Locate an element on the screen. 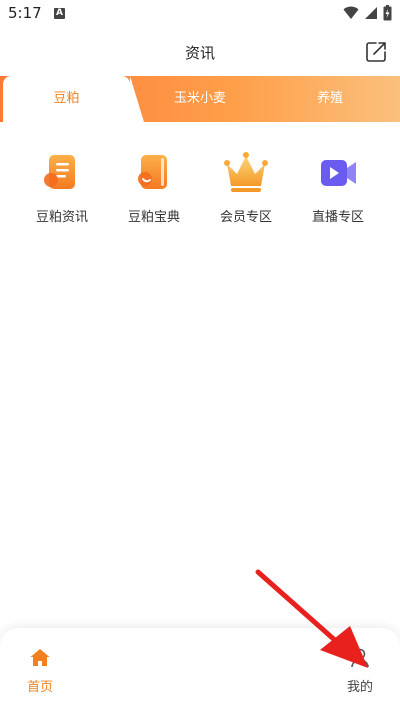  page-title: 资讯 is located at coordinates (199, 53).